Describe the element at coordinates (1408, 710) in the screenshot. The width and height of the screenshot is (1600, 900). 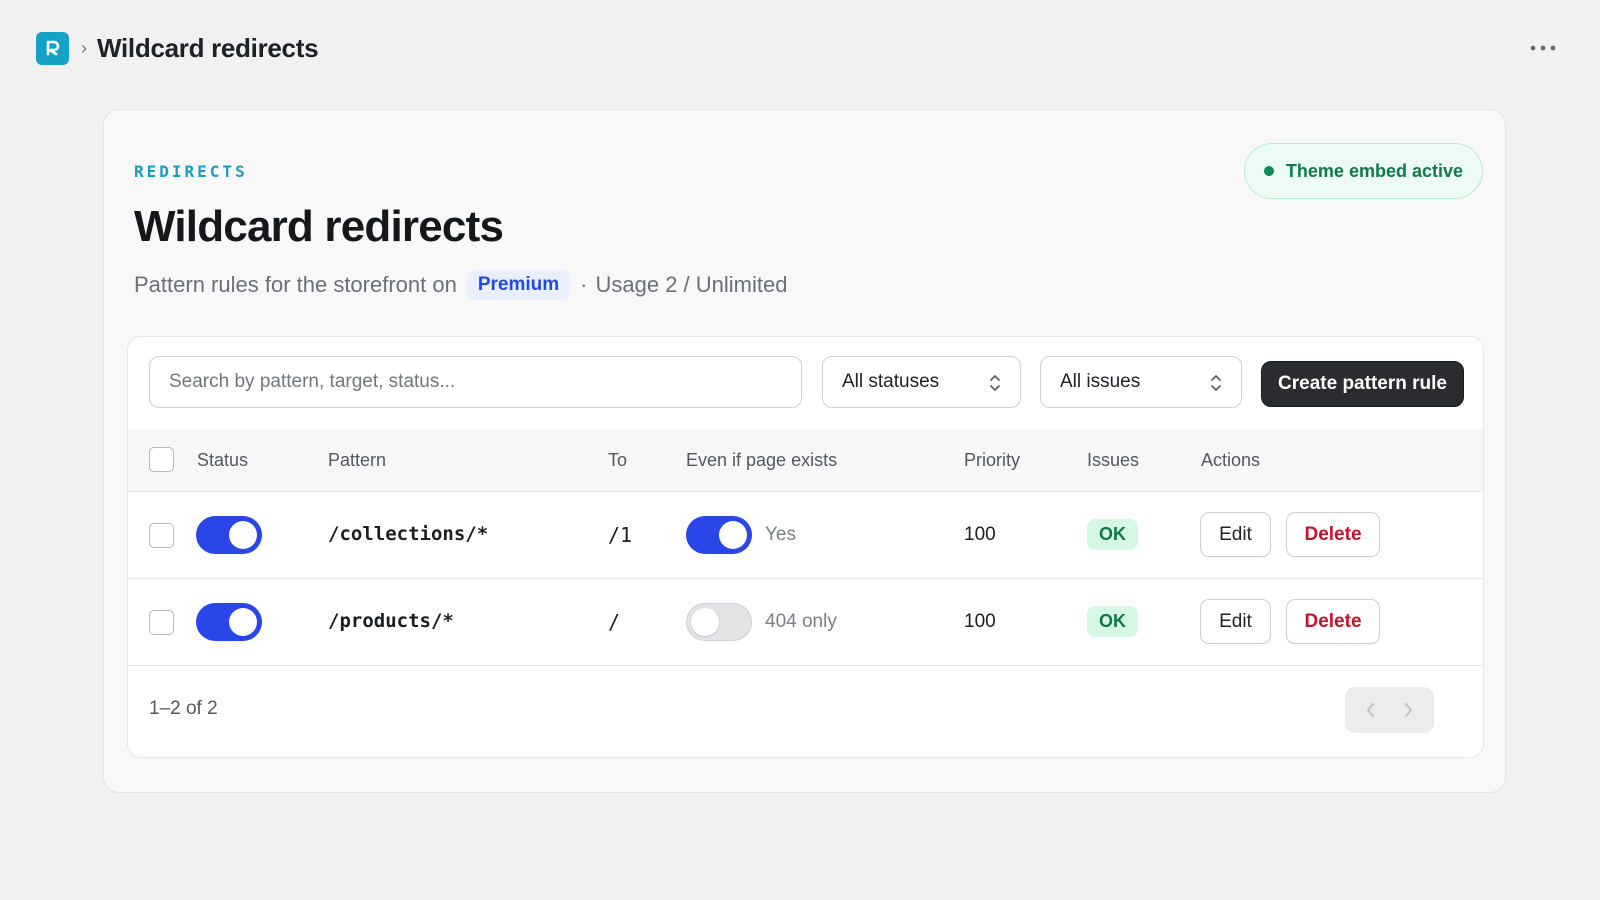
I see `chevron-right-icon` at that location.